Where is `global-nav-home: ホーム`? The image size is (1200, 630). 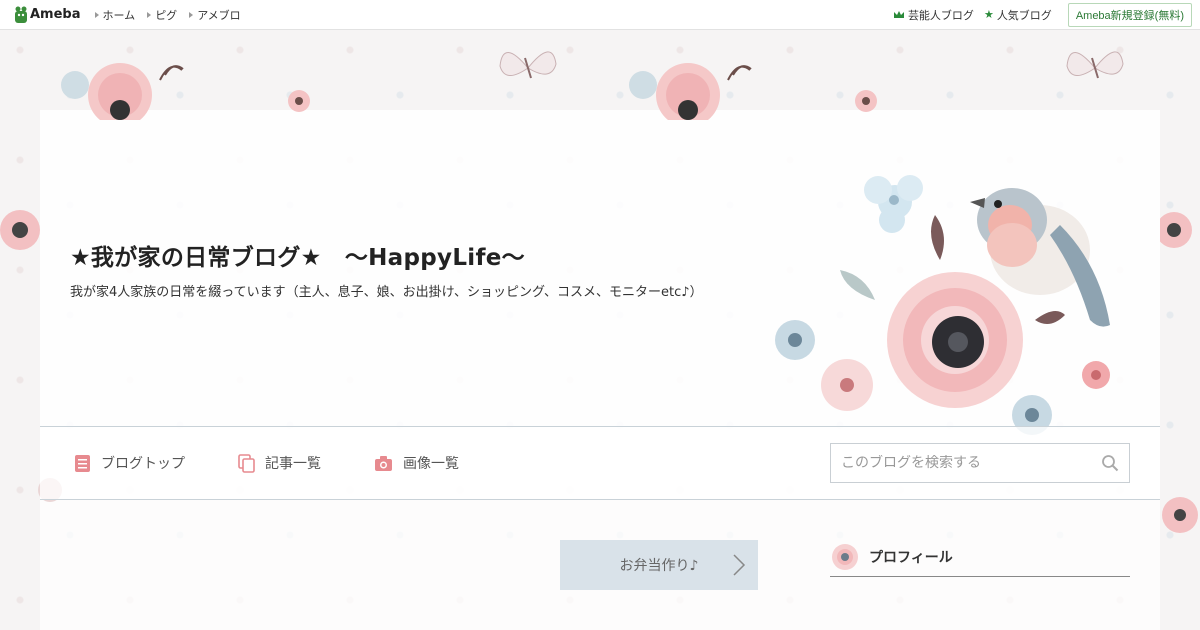 global-nav-home: ホーム is located at coordinates (115, 15).